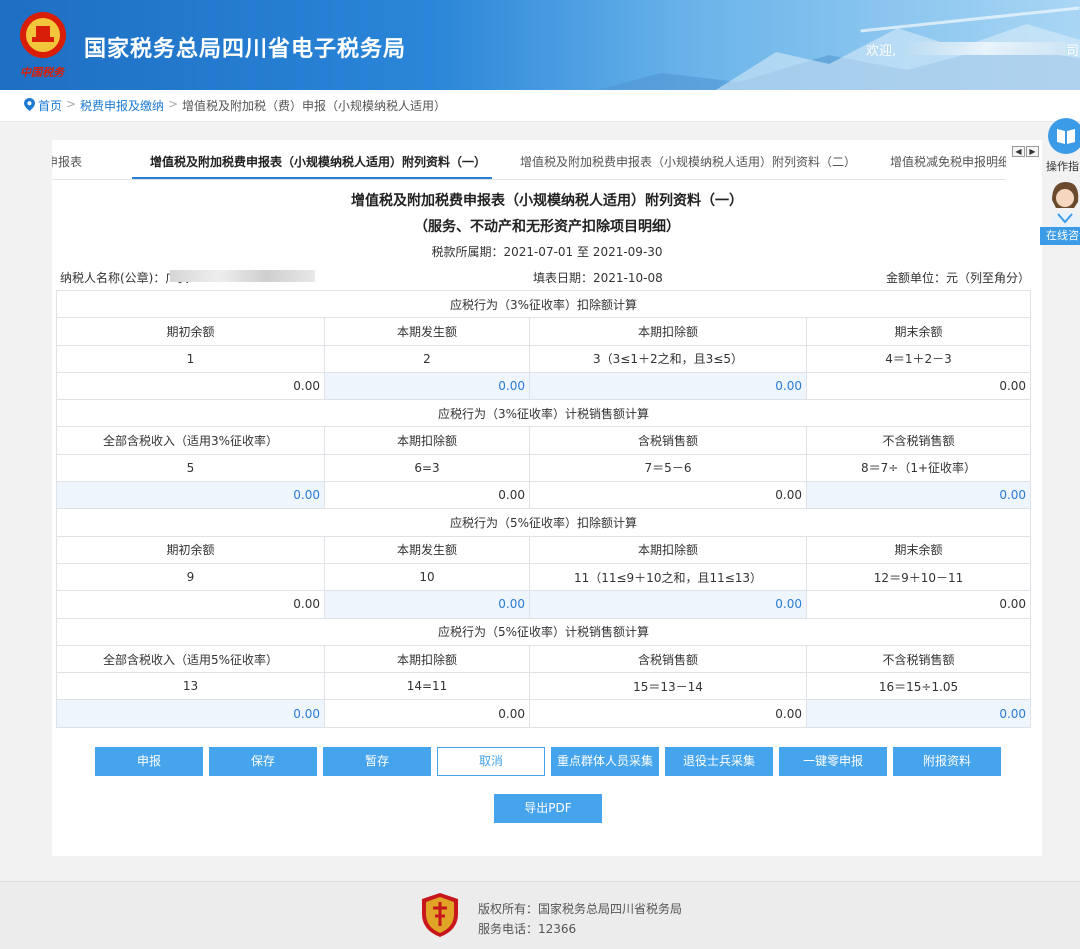 This screenshot has height=949, width=1080. I want to click on document-title: 增值税及附加税费申报表（小规模纳税人适用）附列资料（一）, so click(547, 201).